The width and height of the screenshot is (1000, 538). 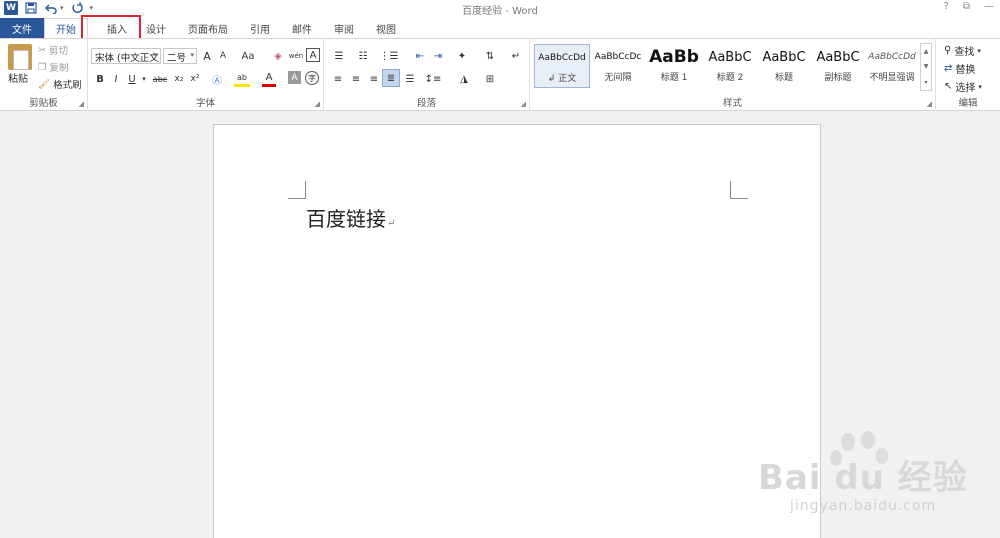 What do you see at coordinates (344, 28) in the screenshot?
I see `tab-review: 审阅` at bounding box center [344, 28].